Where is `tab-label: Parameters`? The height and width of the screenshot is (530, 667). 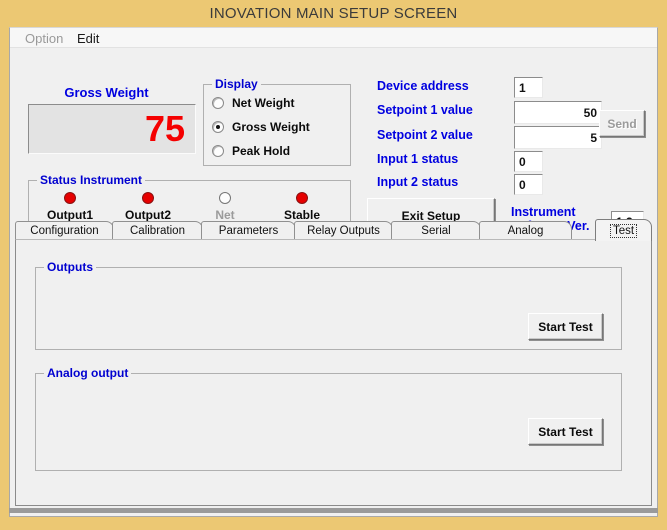
tab-label: Parameters is located at coordinates (248, 231).